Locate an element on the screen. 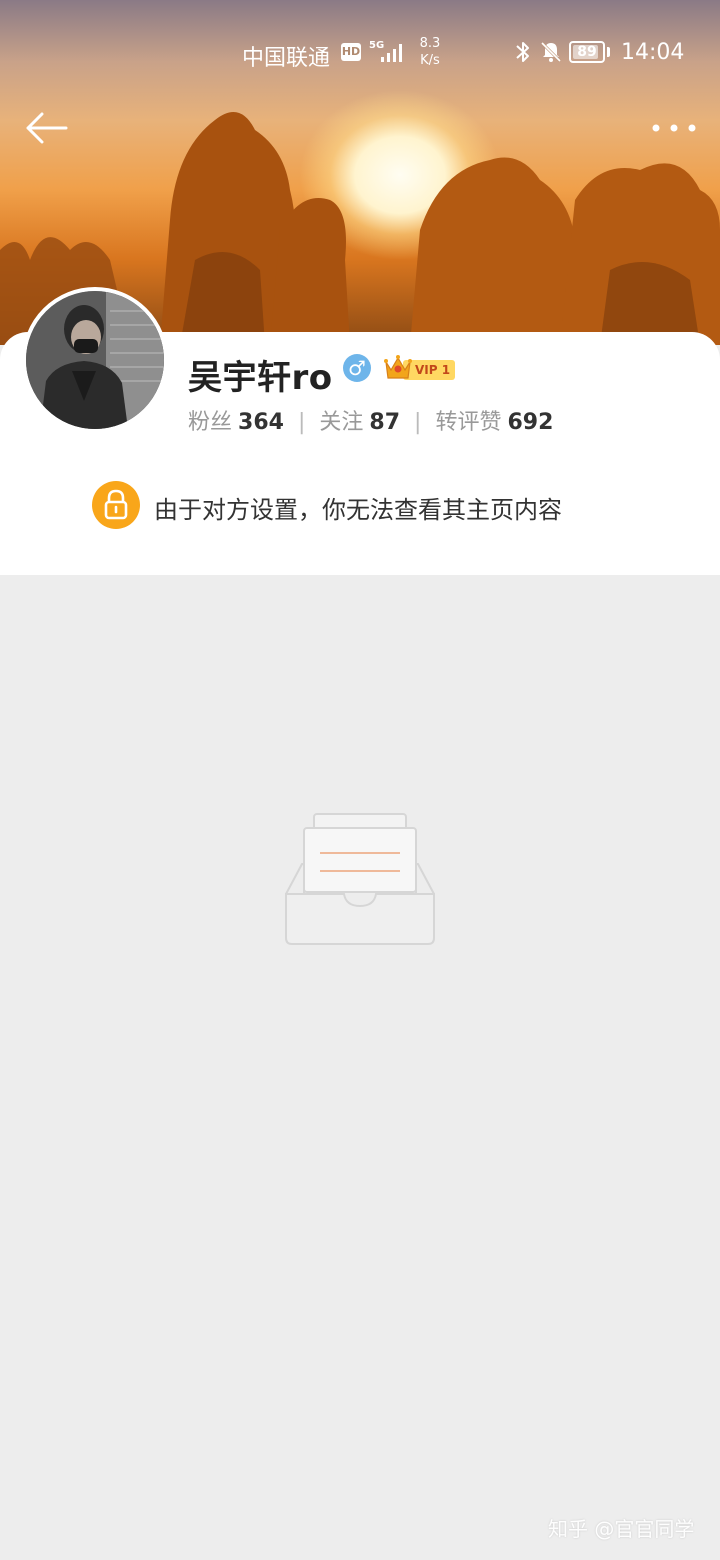 The width and height of the screenshot is (720, 1560). more-options-button is located at coordinates (674, 128).